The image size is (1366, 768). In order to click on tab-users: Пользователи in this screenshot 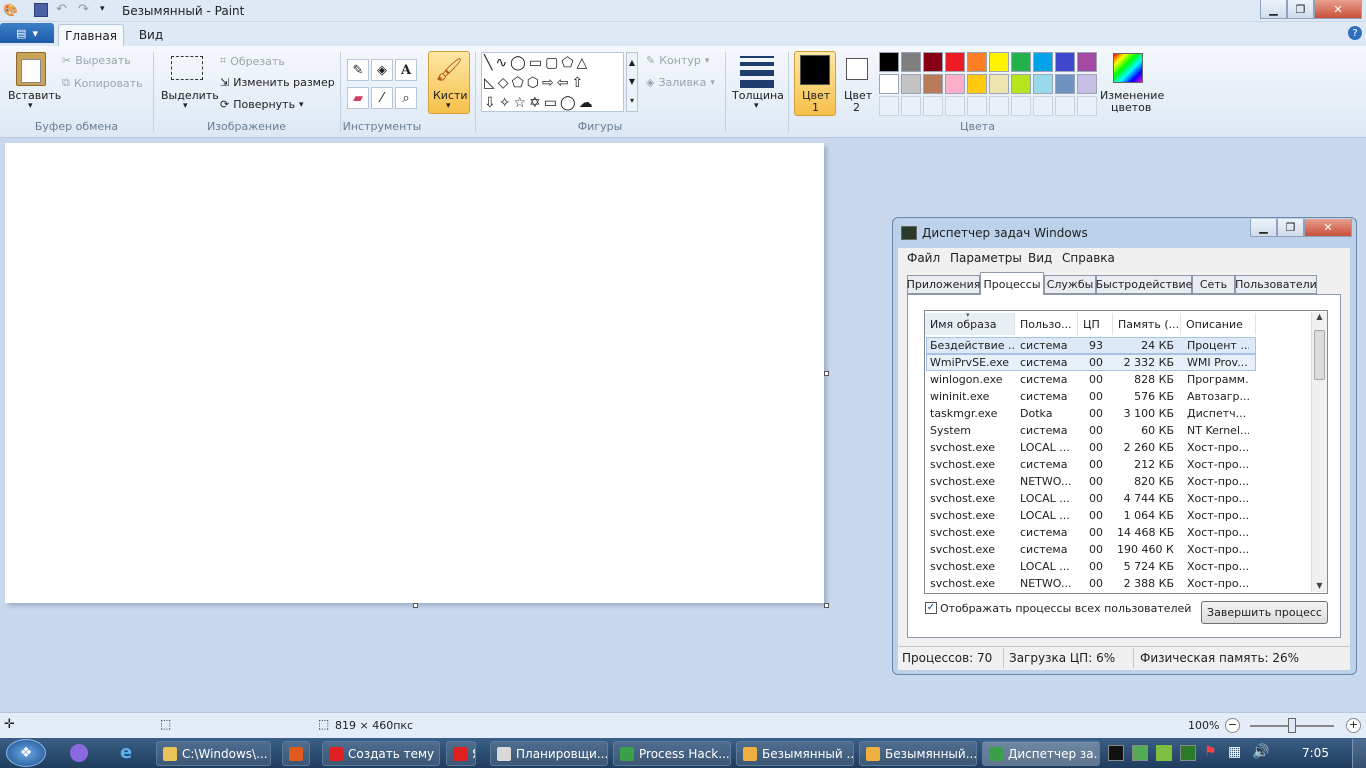, I will do `click(1276, 284)`.